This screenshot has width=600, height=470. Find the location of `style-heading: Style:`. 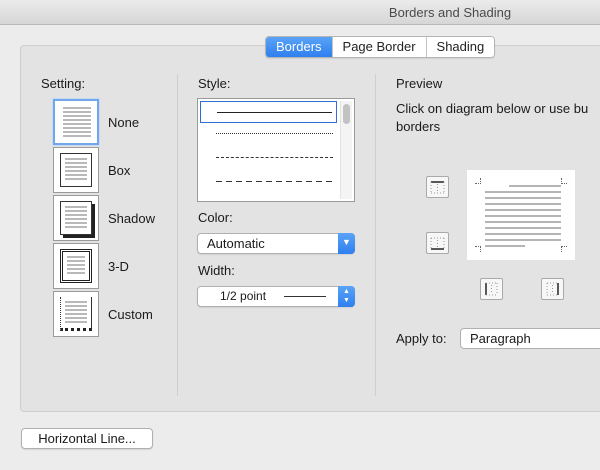

style-heading: Style: is located at coordinates (214, 83).